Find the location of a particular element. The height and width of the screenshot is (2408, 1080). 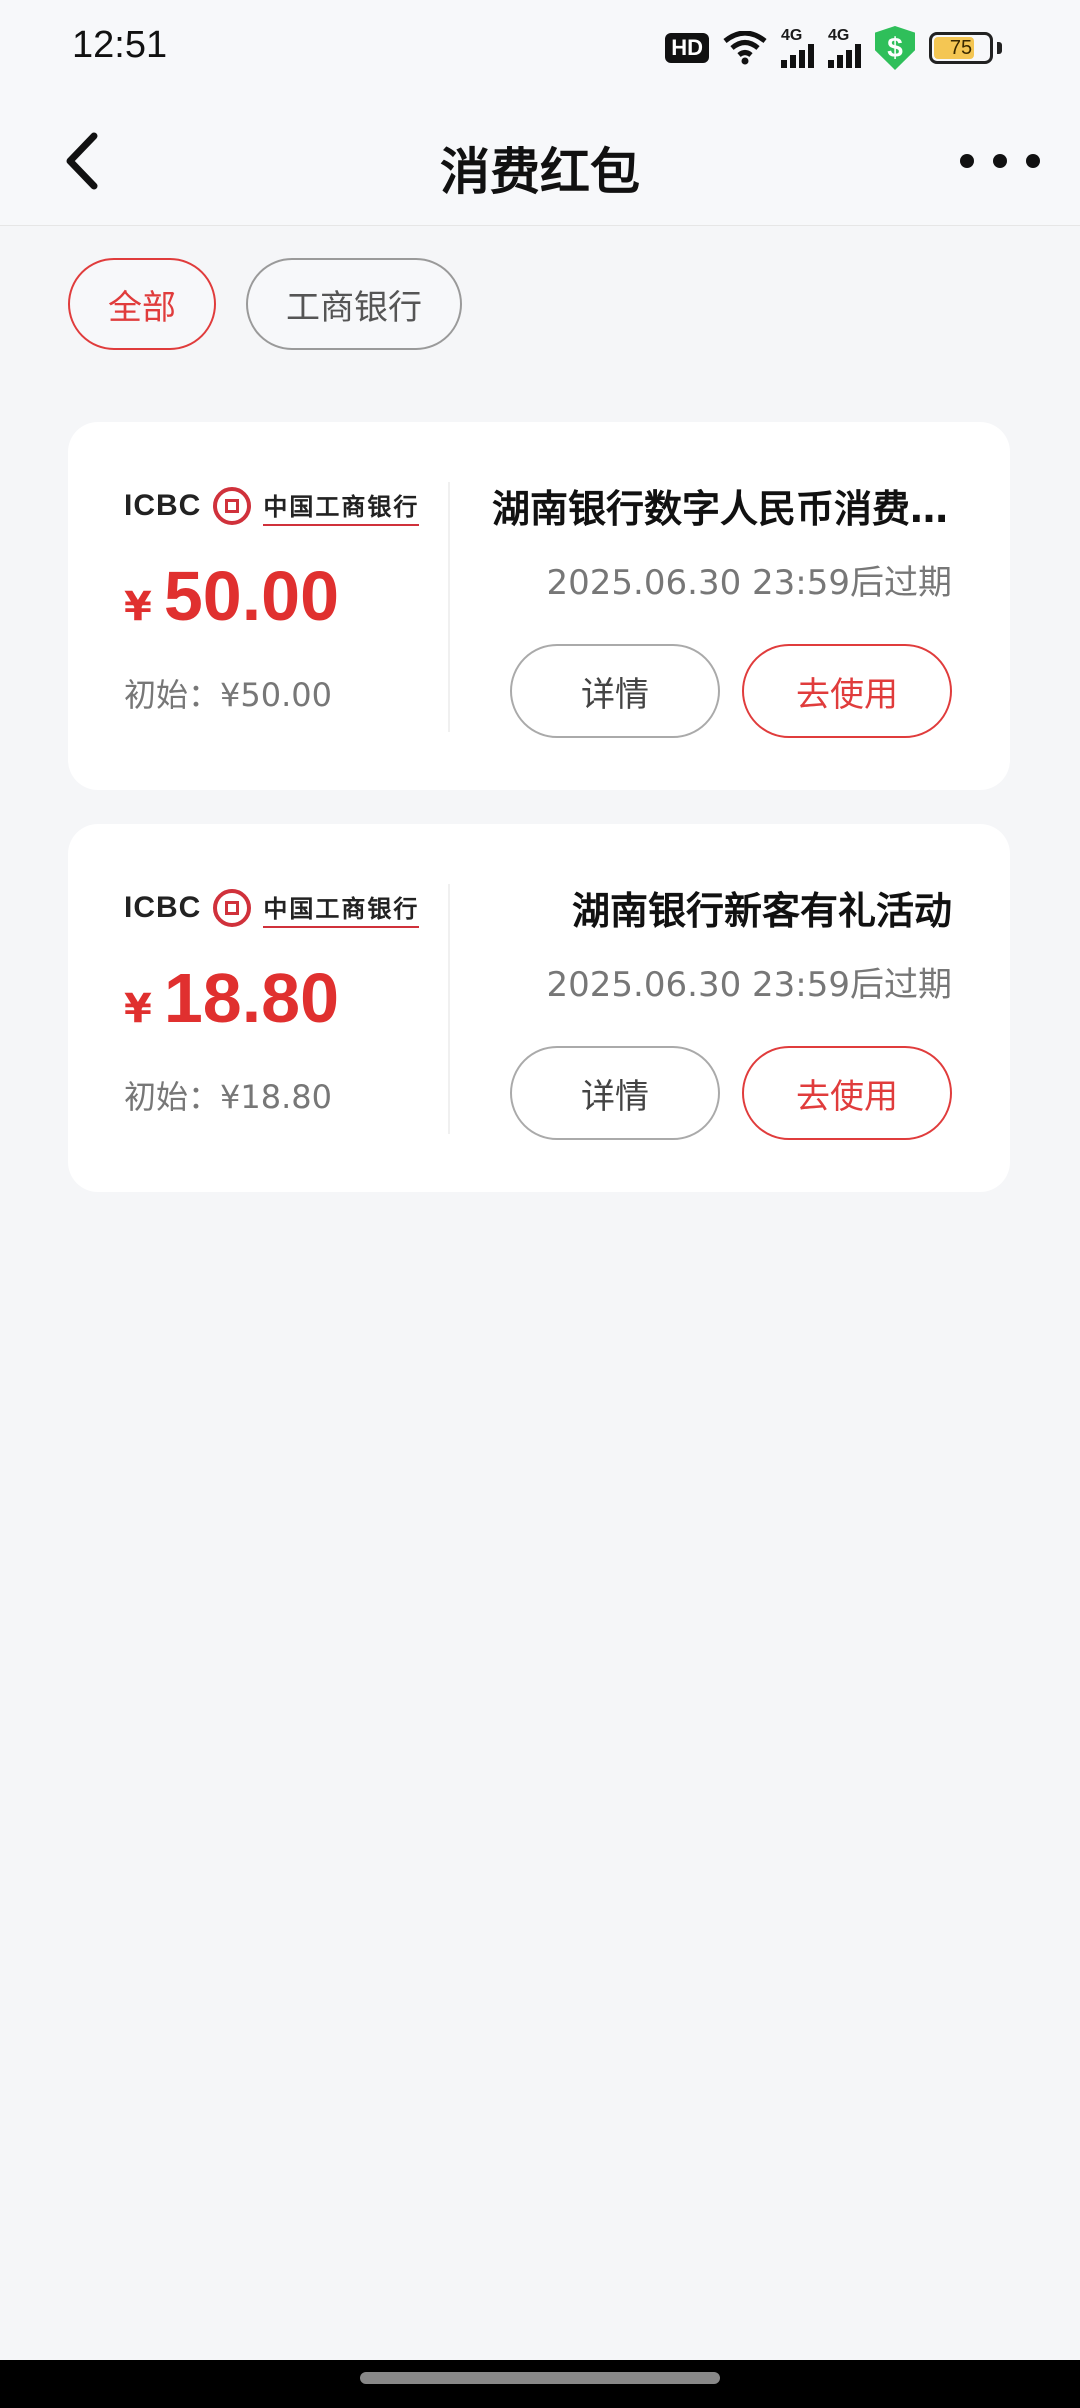

amount-value: 18.80 is located at coordinates (251, 998).